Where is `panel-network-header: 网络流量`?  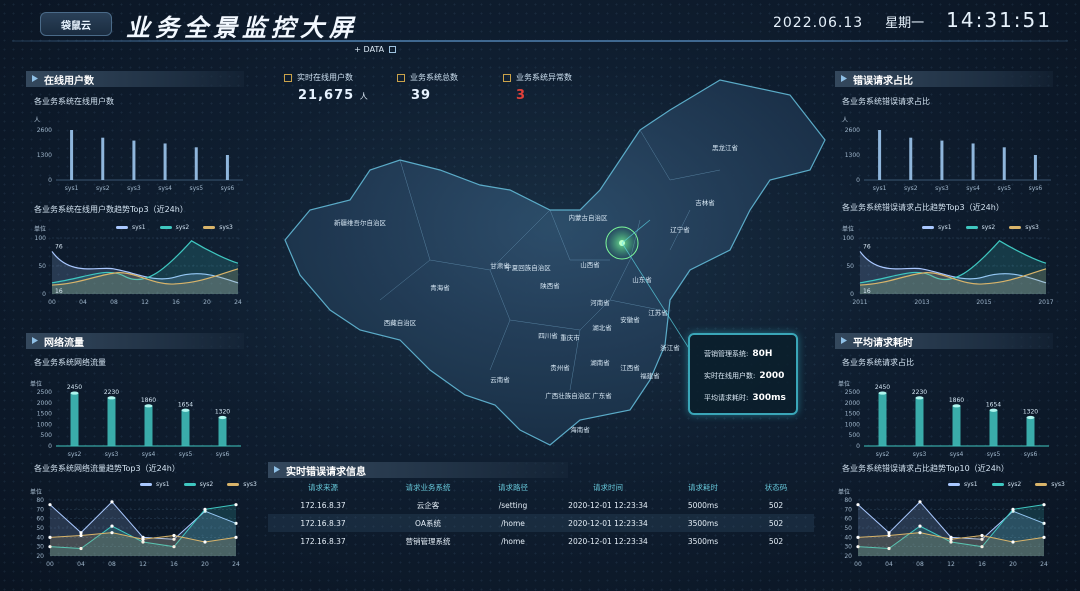 panel-network-header: 网络流量 is located at coordinates (135, 341).